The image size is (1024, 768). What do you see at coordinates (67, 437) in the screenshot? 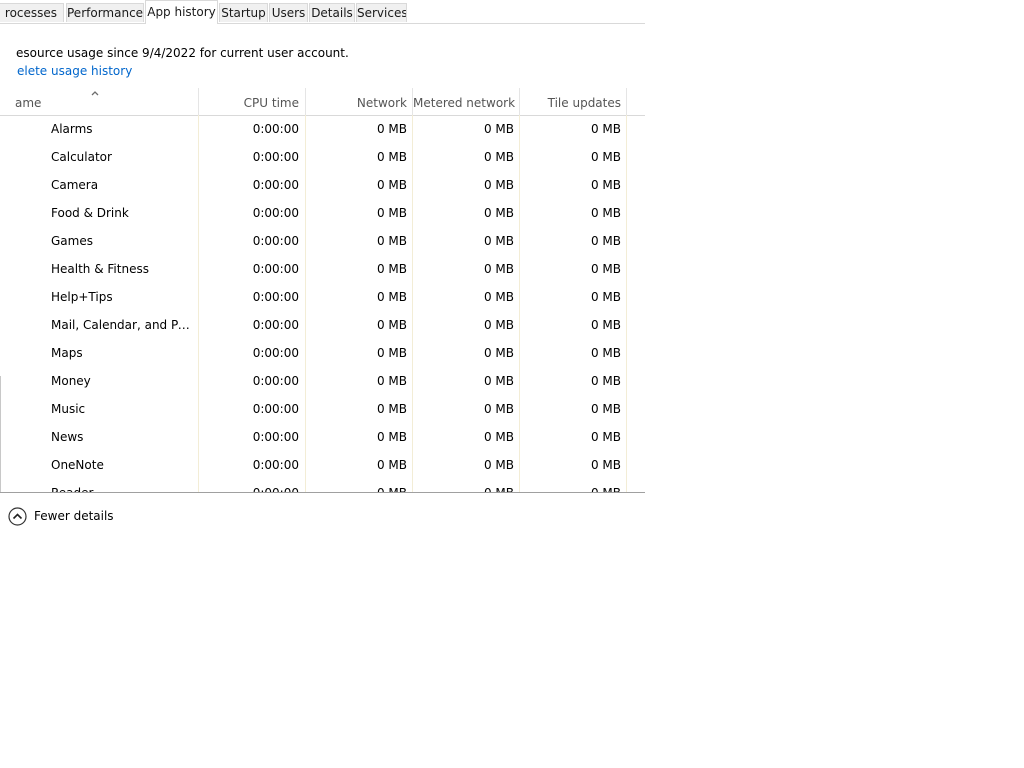
I see `cell-app-name: News` at bounding box center [67, 437].